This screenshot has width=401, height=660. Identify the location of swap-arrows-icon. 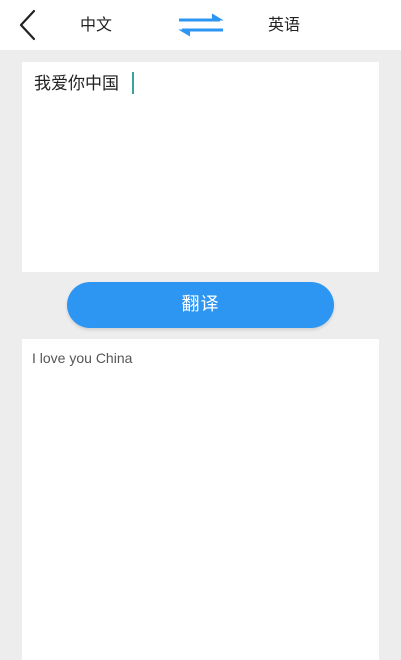
(201, 25).